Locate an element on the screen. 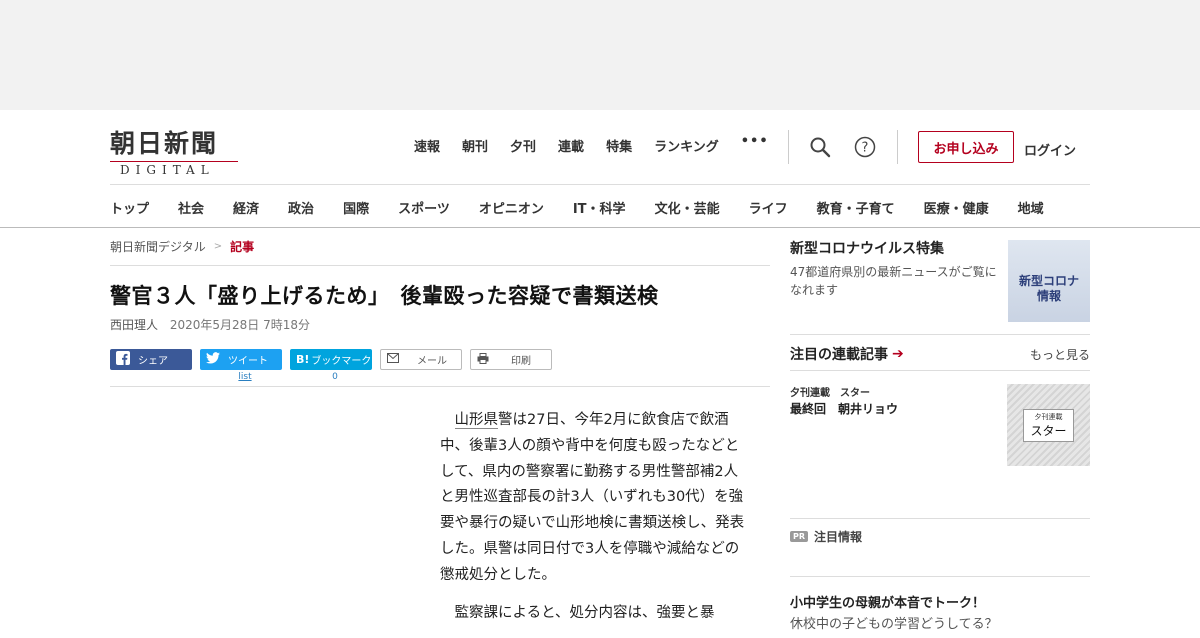 The height and width of the screenshot is (638, 1200). breadcrumb: 朝日新聞デジタル > 記事 is located at coordinates (440, 246).